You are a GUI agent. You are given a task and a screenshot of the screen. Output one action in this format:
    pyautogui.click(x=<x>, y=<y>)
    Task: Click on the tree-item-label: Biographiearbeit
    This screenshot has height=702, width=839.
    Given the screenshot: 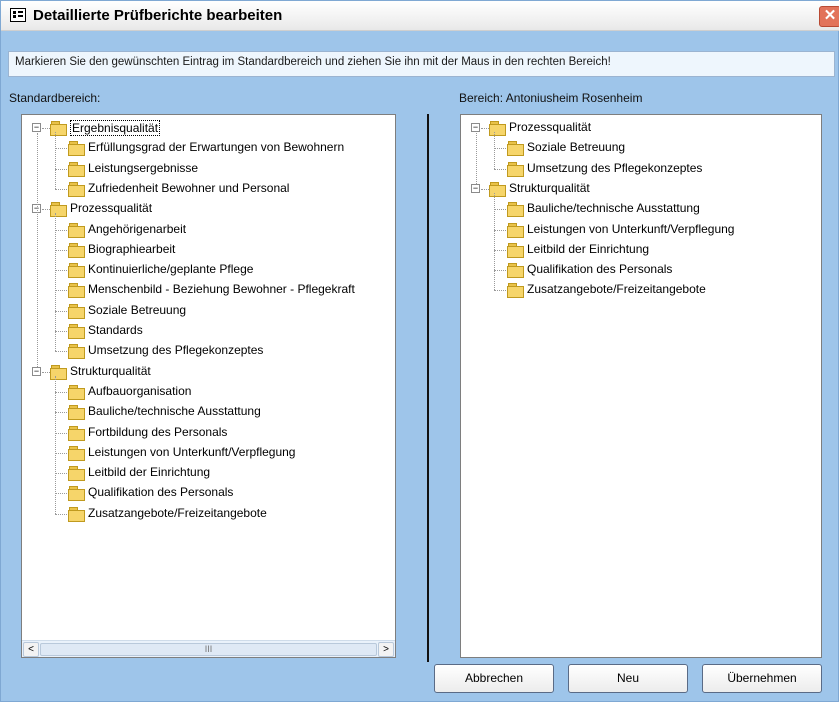 What is the action you would take?
    pyautogui.click(x=132, y=248)
    